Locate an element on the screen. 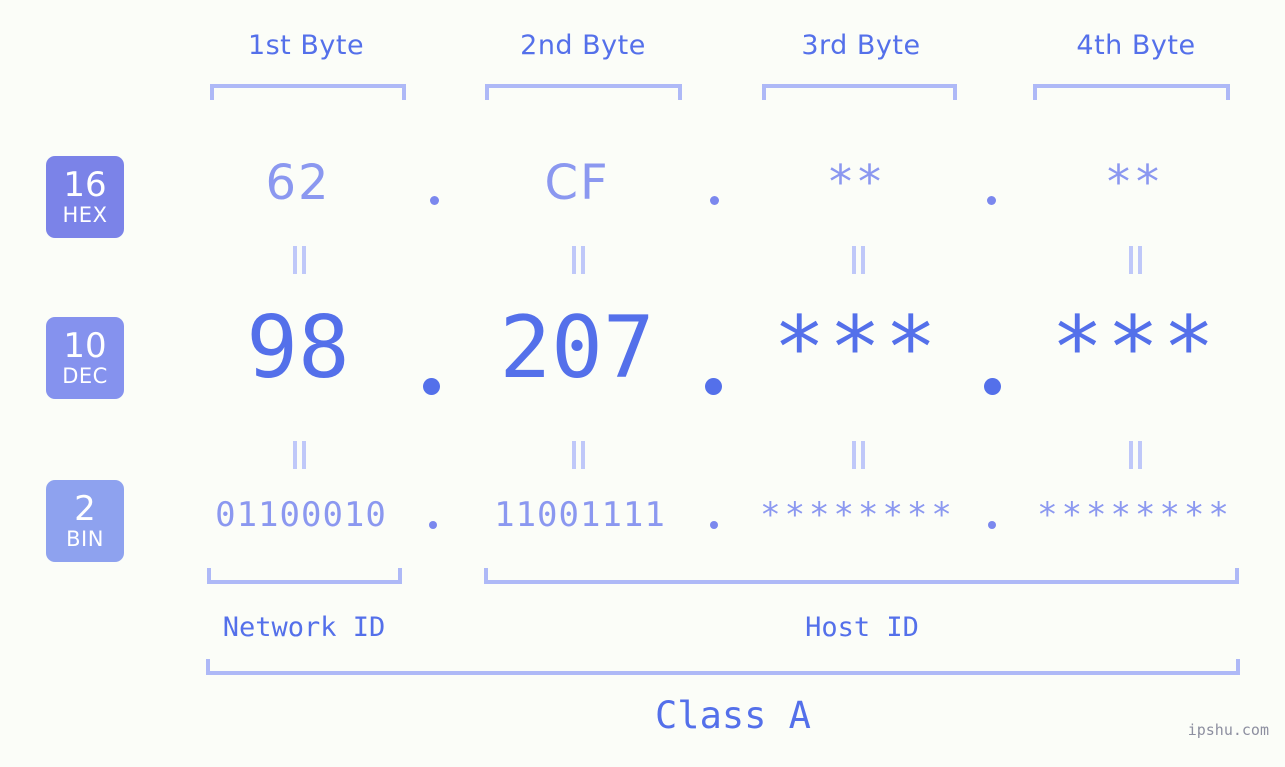  bin-byte-3: ******** is located at coordinates (858, 515).